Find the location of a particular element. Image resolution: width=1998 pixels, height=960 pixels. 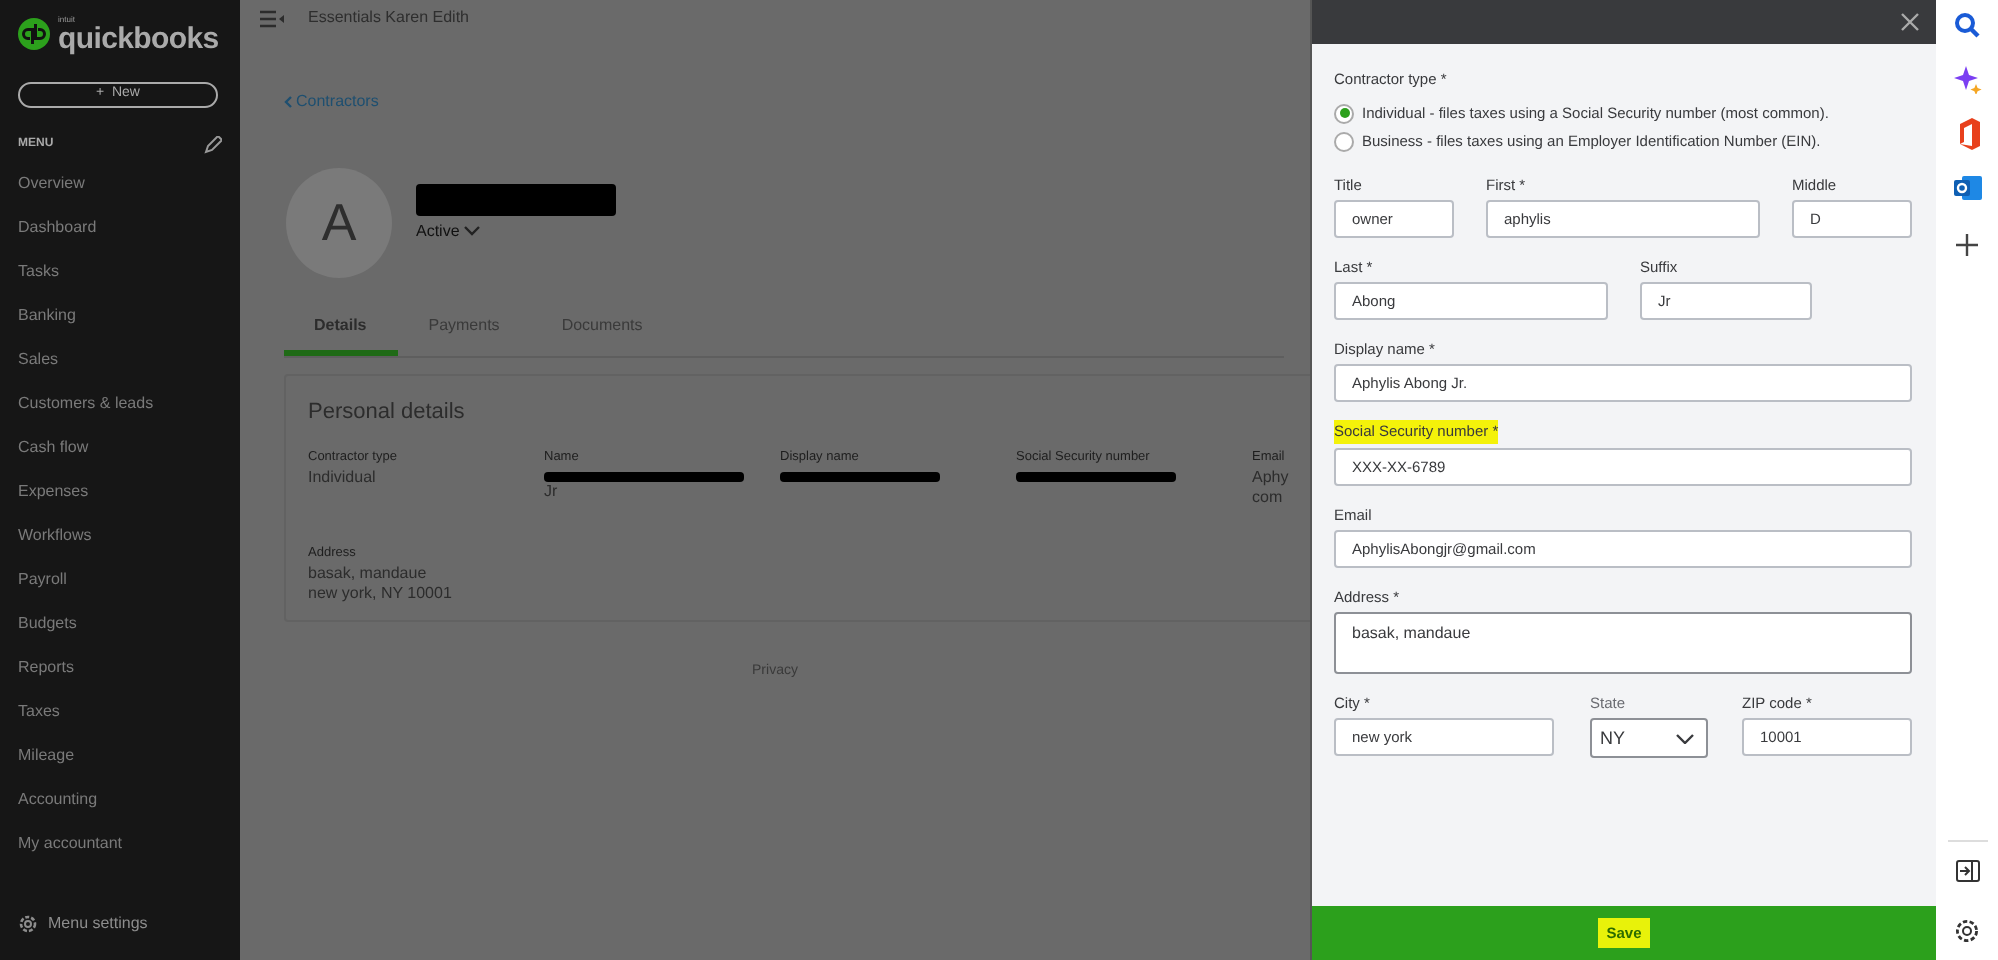

close-icon is located at coordinates (1910, 22).